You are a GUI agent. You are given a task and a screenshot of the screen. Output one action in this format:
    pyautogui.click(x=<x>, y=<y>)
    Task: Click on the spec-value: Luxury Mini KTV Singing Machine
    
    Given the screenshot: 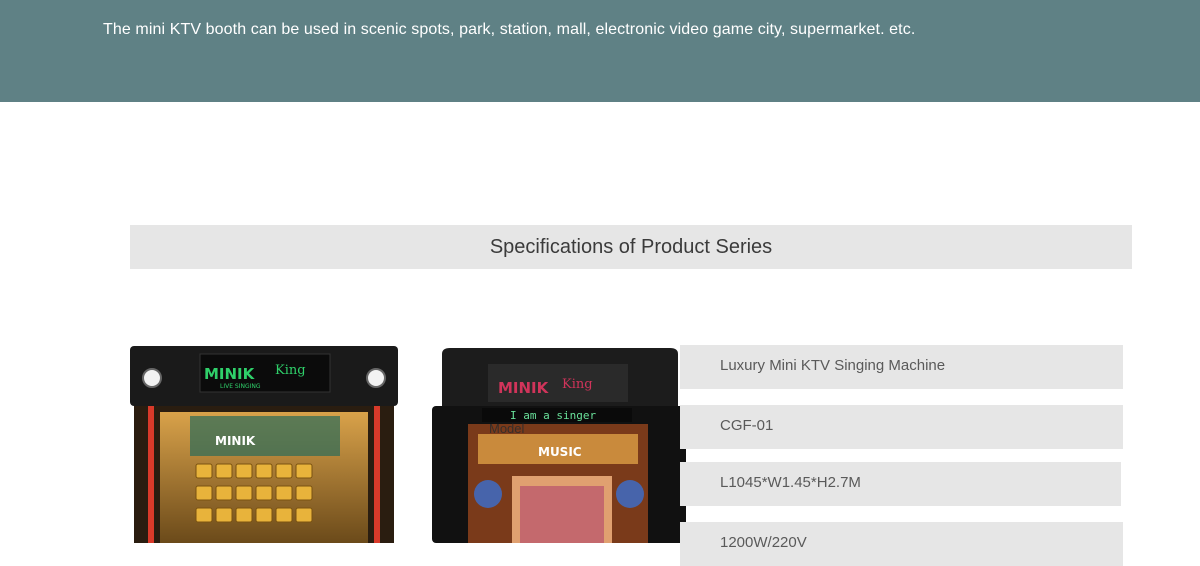 What is the action you would take?
    pyautogui.click(x=833, y=365)
    